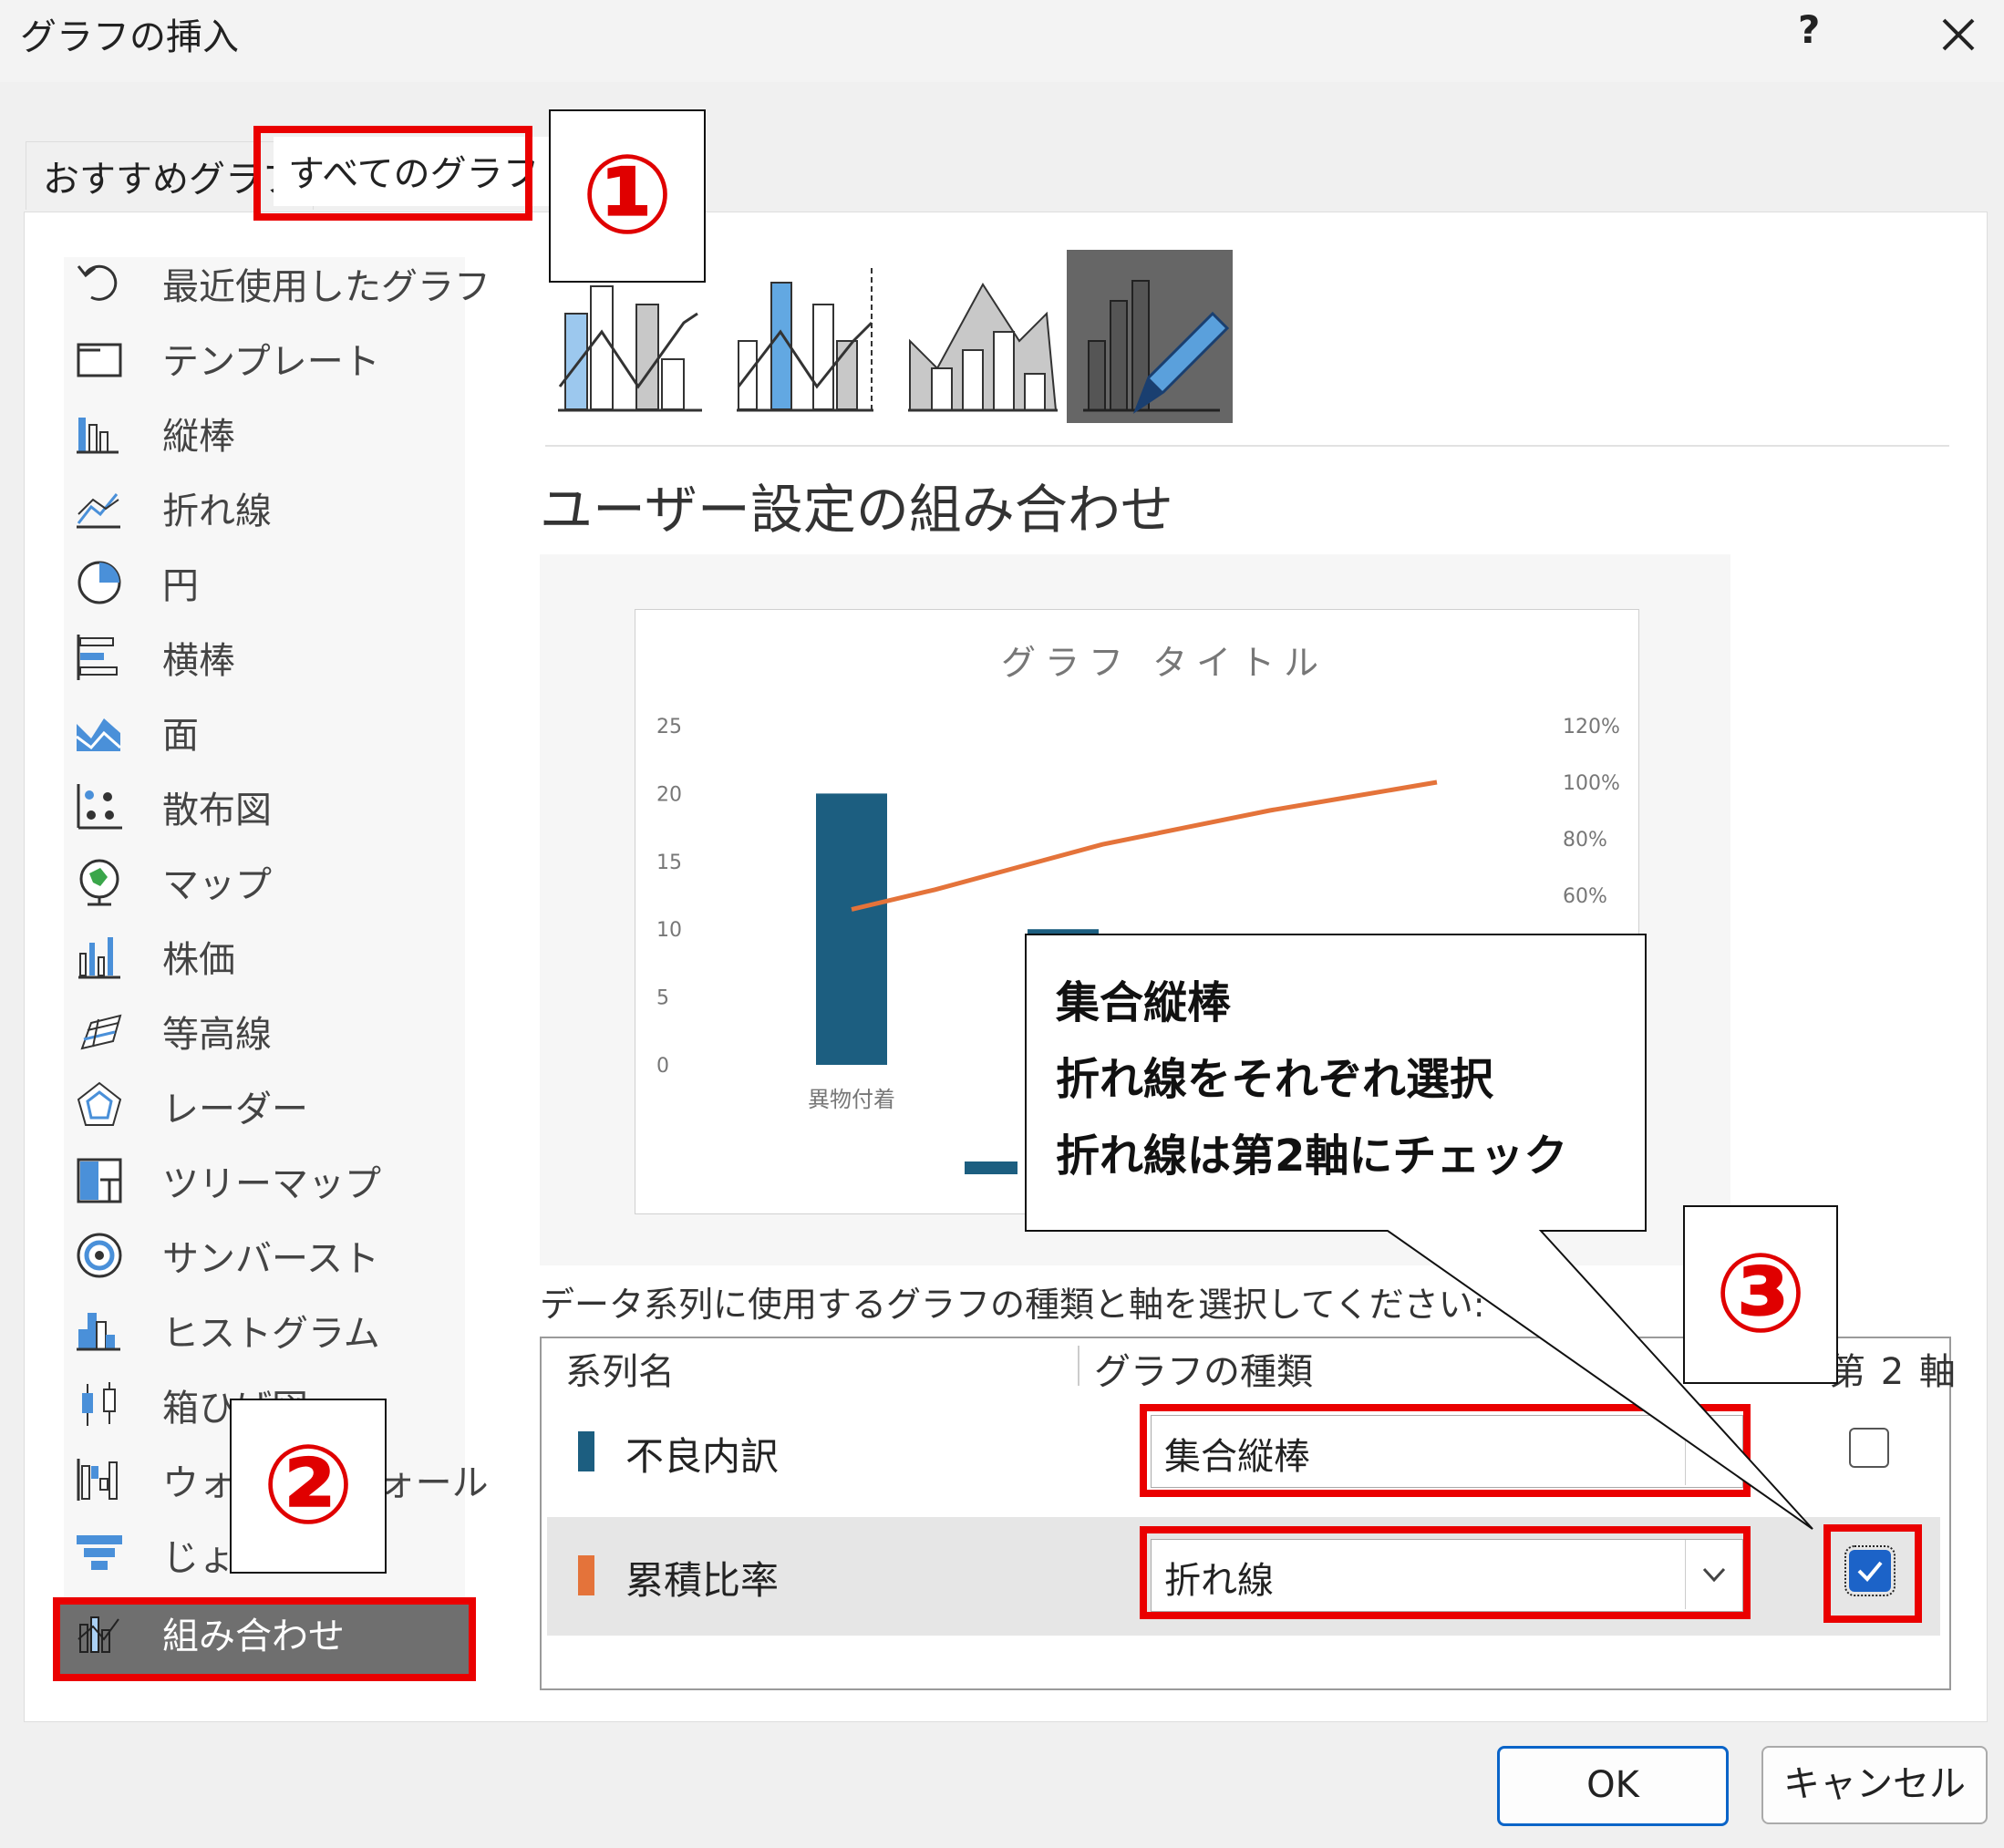  What do you see at coordinates (235, 1109) in the screenshot?
I see `category-label: レーダー` at bounding box center [235, 1109].